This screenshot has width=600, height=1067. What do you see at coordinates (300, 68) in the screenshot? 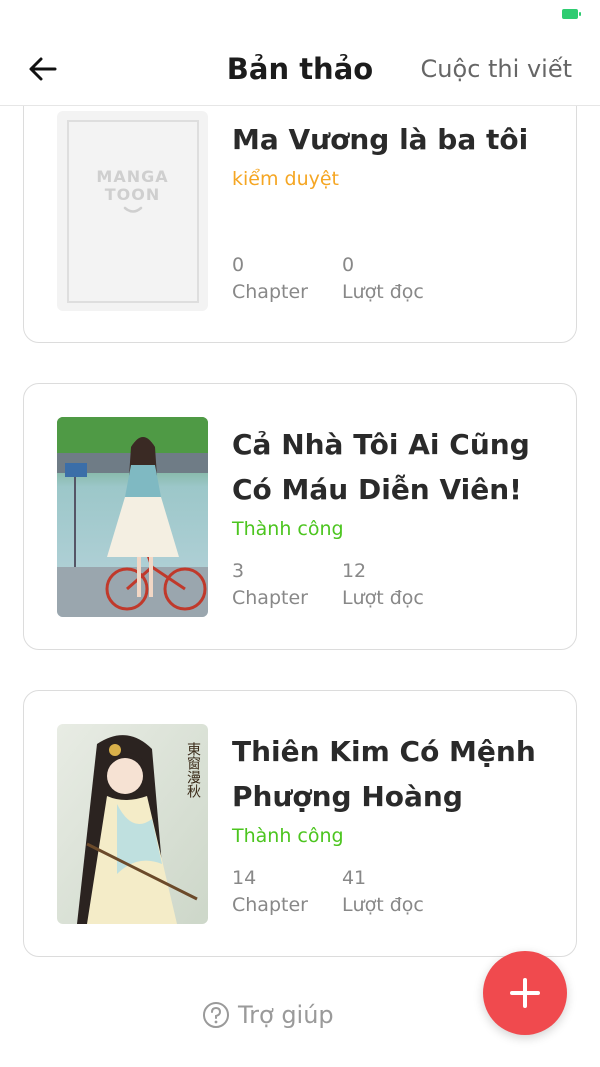
I see `app-header: Bản thảo Cuộc thi viết` at bounding box center [300, 68].